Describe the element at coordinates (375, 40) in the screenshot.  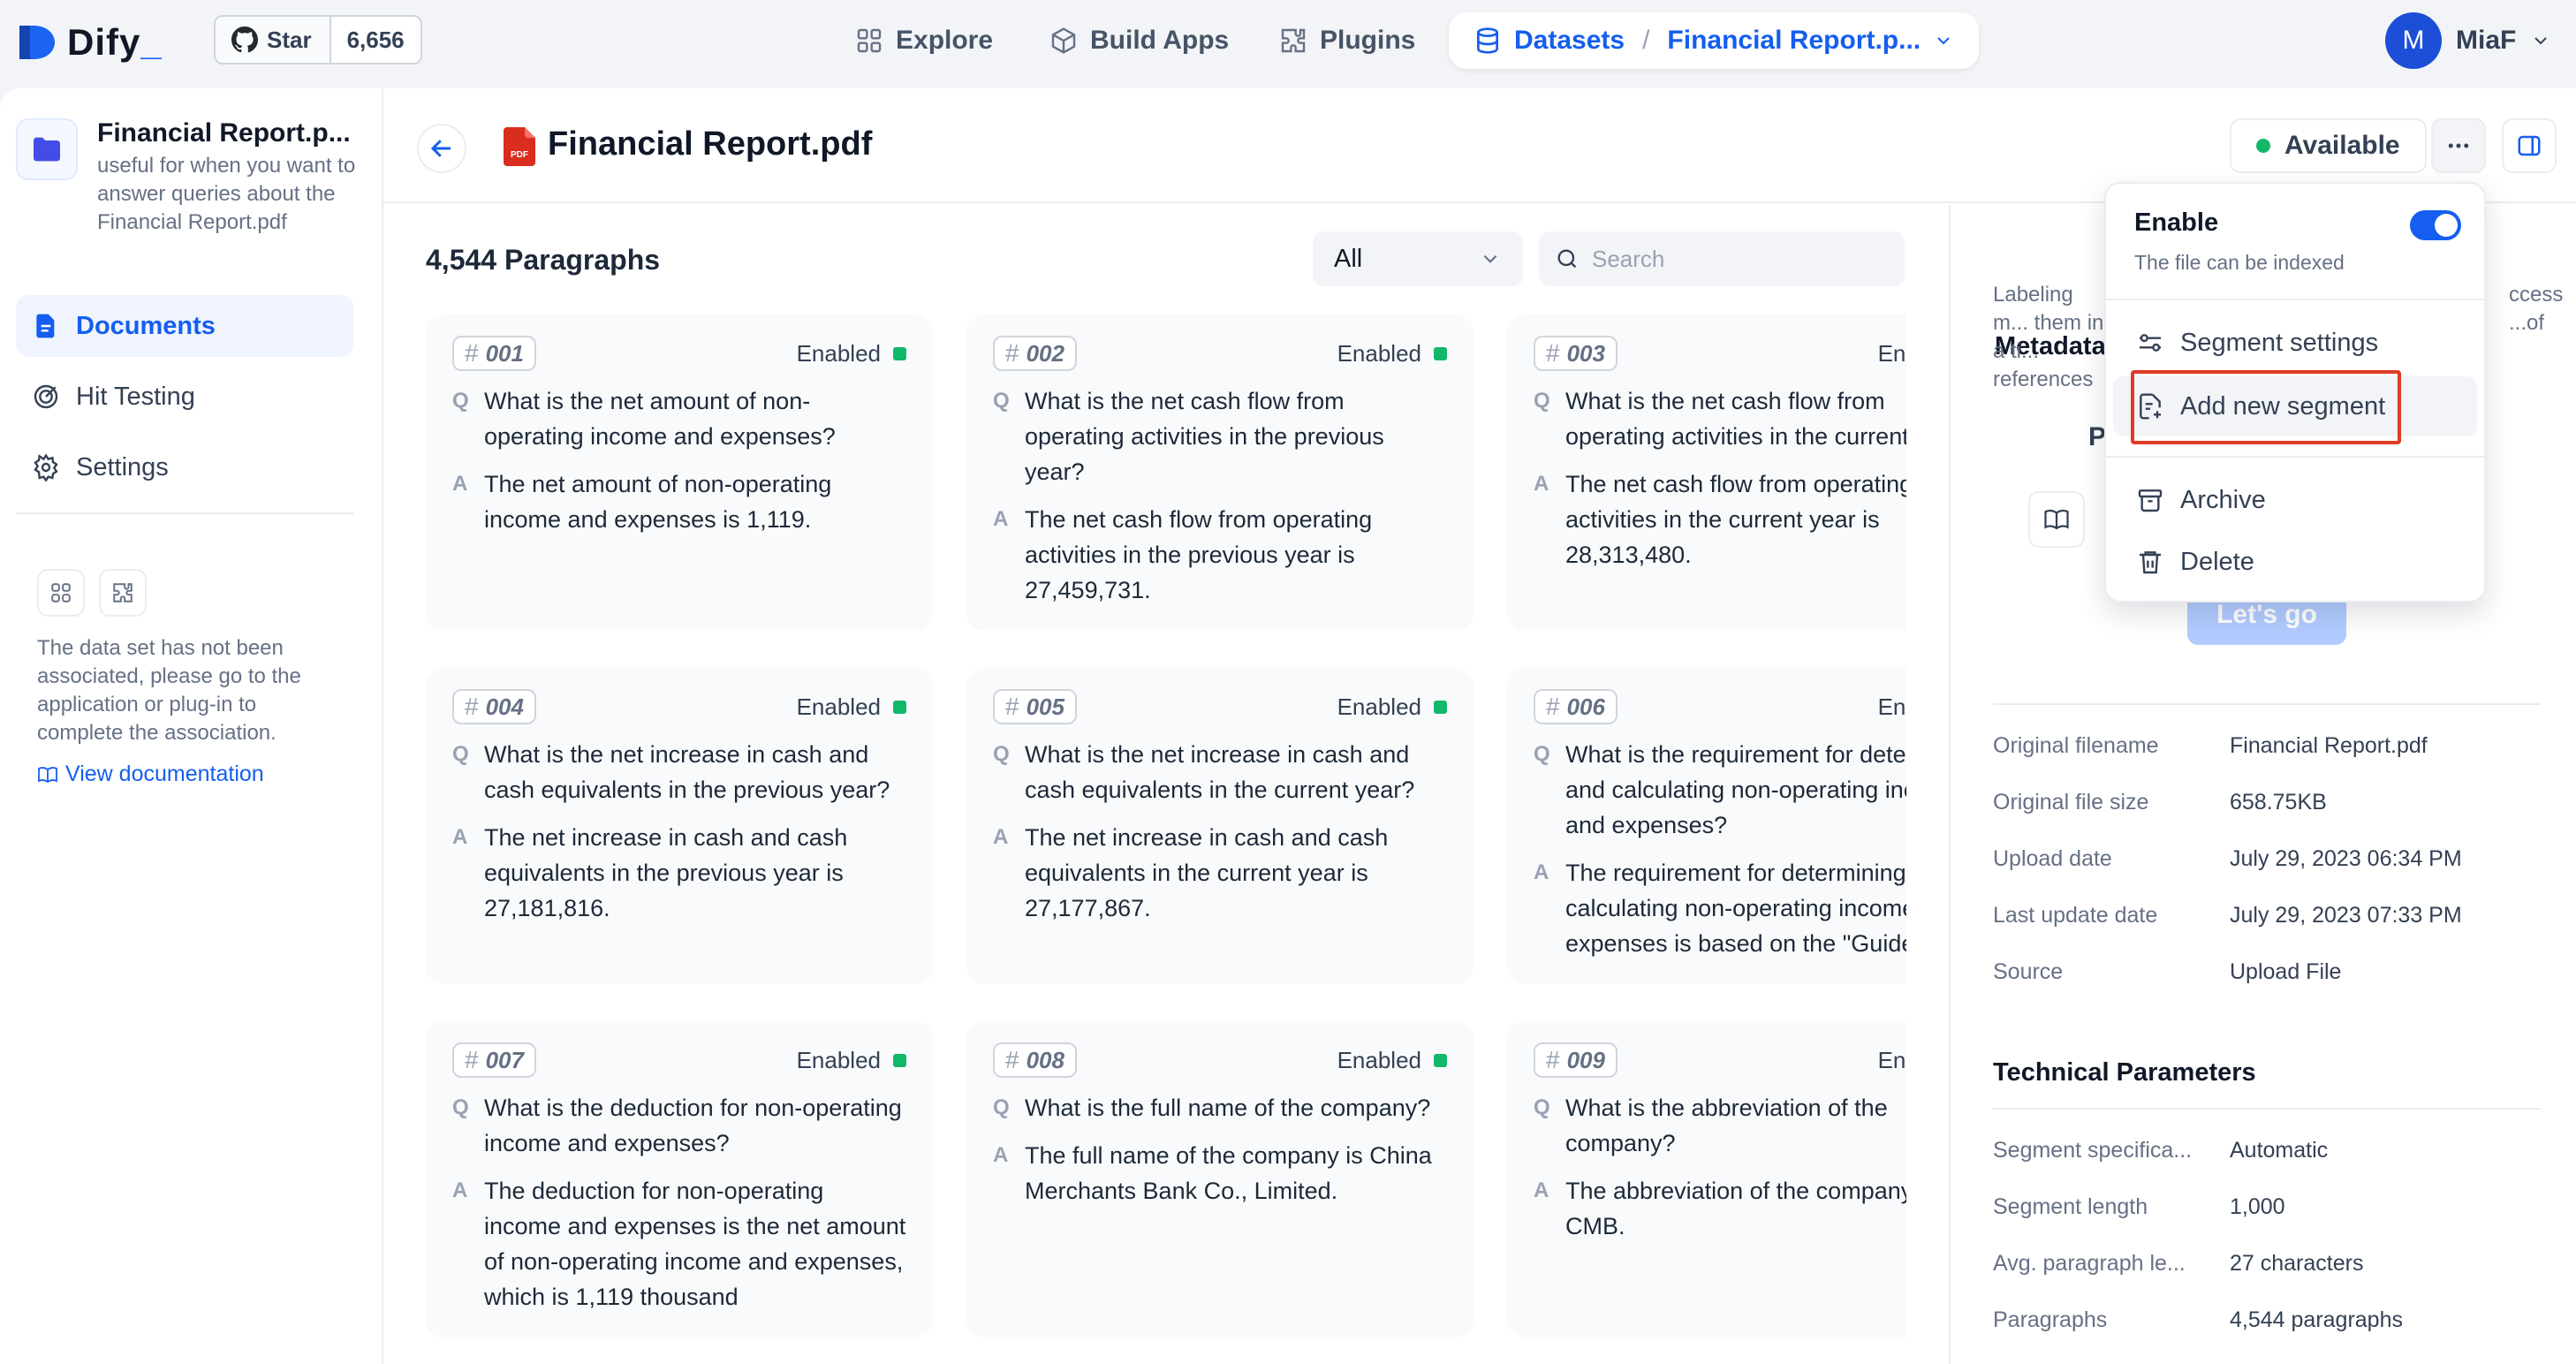
I see `github-star-count: 6,656` at that location.